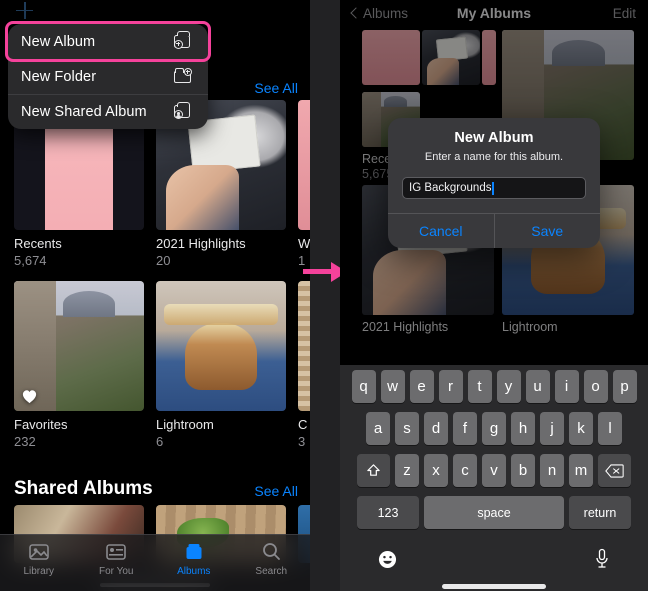 This screenshot has width=648, height=591. What do you see at coordinates (392, 386) in the screenshot?
I see `key-w: w` at bounding box center [392, 386].